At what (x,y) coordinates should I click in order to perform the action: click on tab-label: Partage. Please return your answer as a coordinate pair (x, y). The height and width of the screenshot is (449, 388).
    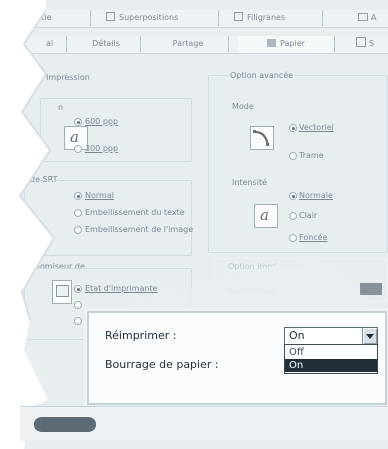
    Looking at the image, I should click on (188, 43).